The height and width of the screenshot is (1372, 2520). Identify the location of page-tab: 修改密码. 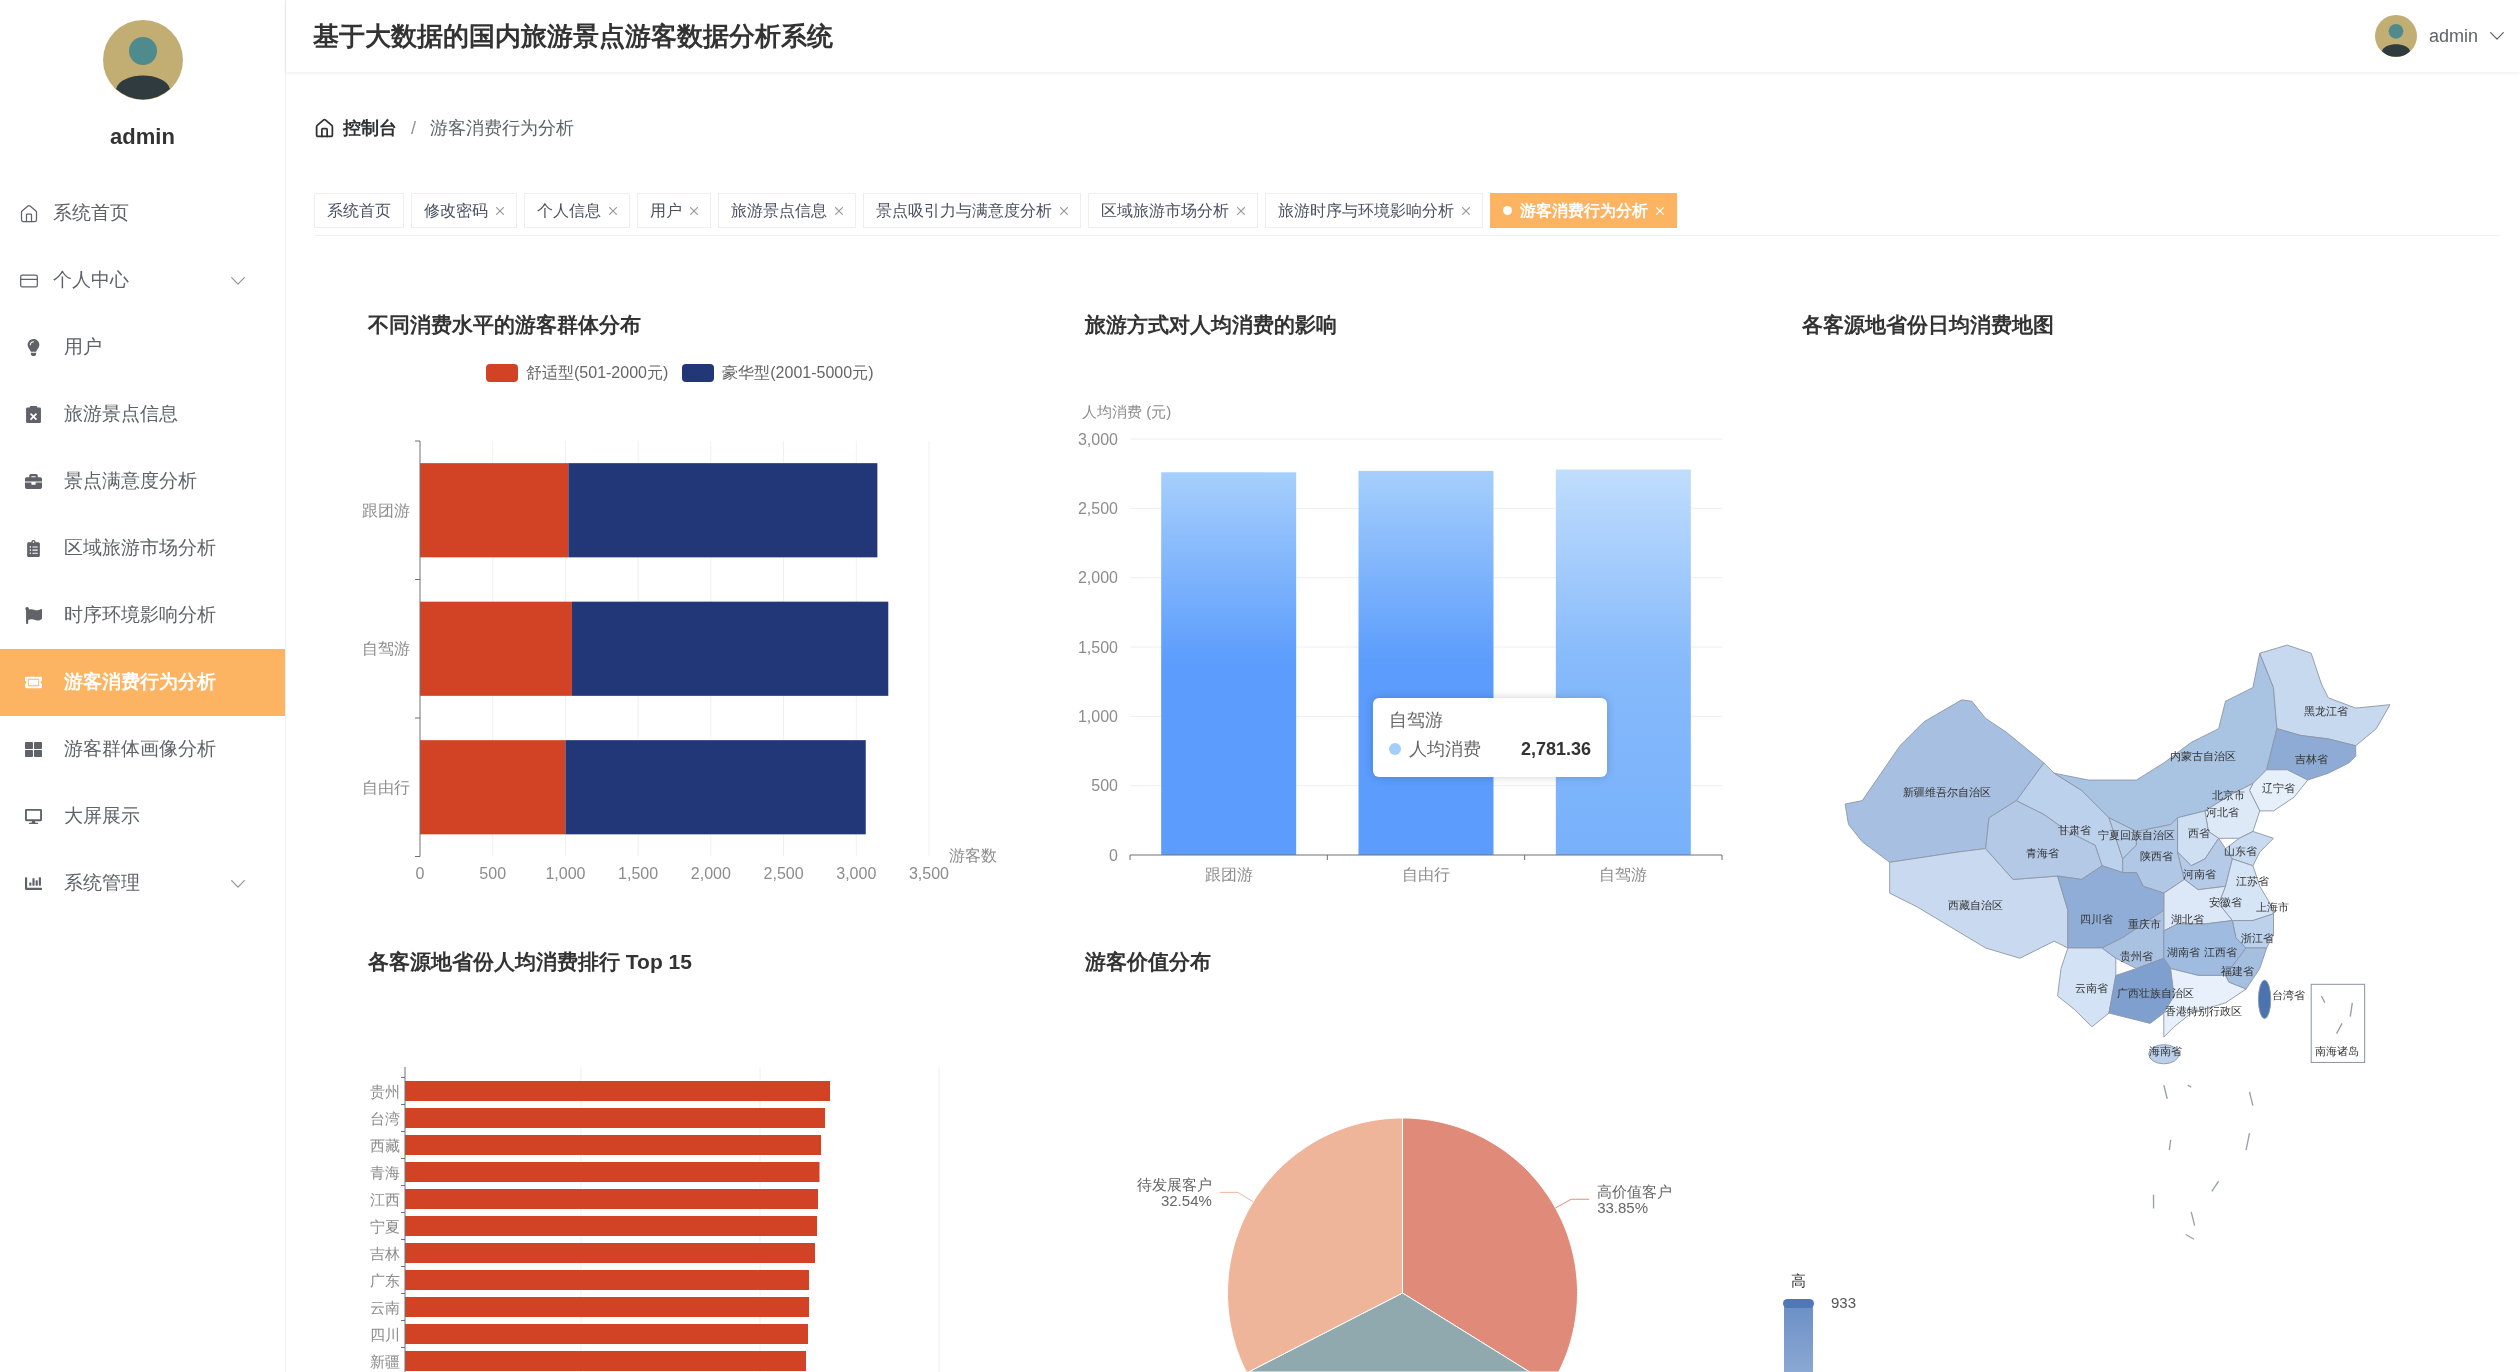
(464, 210).